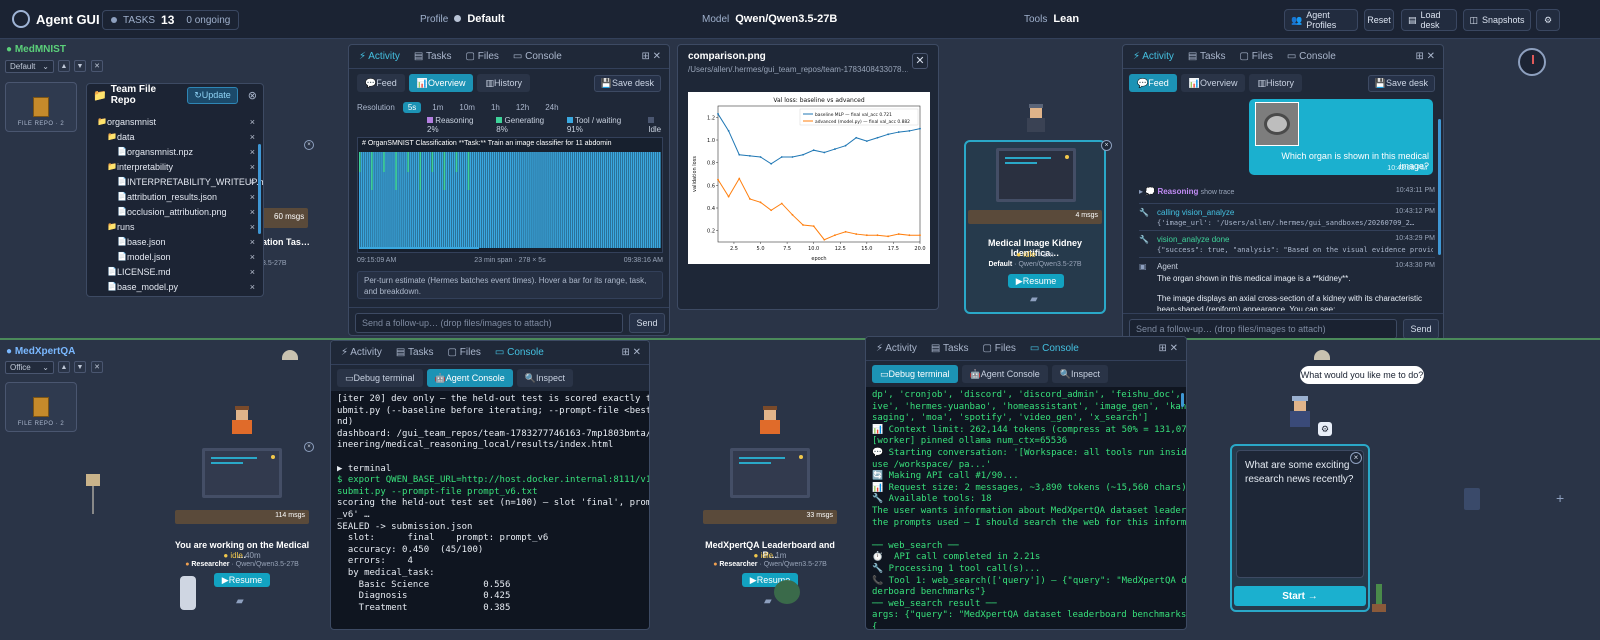 Image resolution: width=1600 pixels, height=640 pixels. Describe the element at coordinates (950, 348) in the screenshot. I see `tab-tasks: ▤ Tasks` at that location.